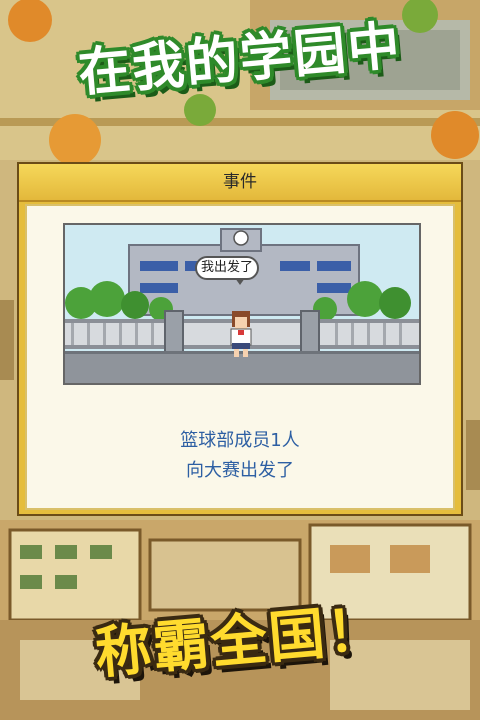 The height and width of the screenshot is (720, 480). I want to click on event-message-line1: 篮球部成员1人, so click(240, 440).